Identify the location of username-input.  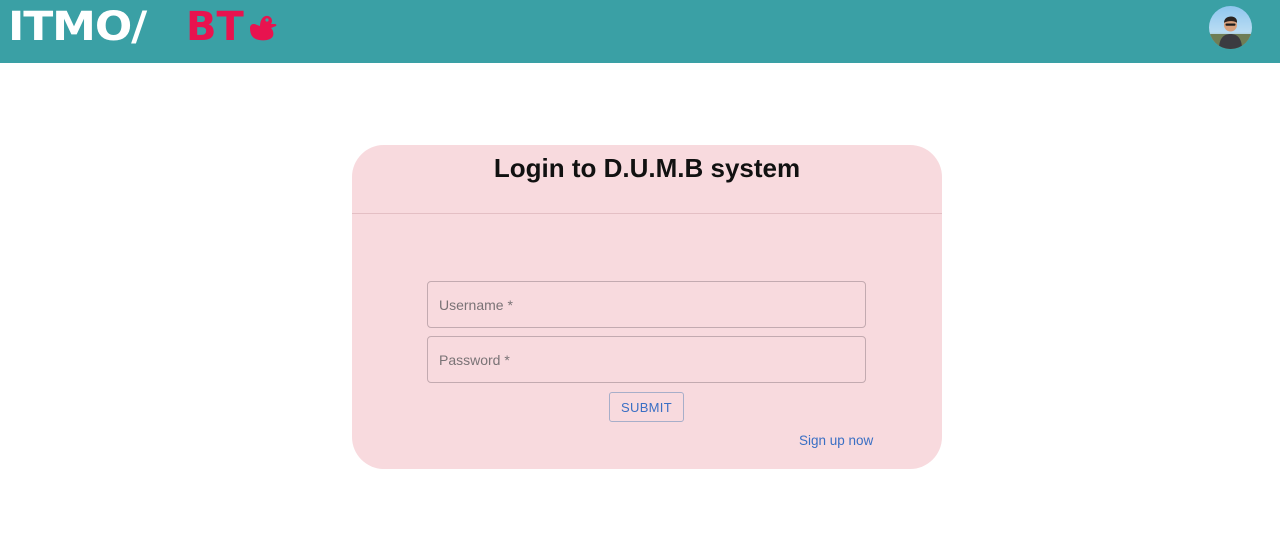
(646, 304).